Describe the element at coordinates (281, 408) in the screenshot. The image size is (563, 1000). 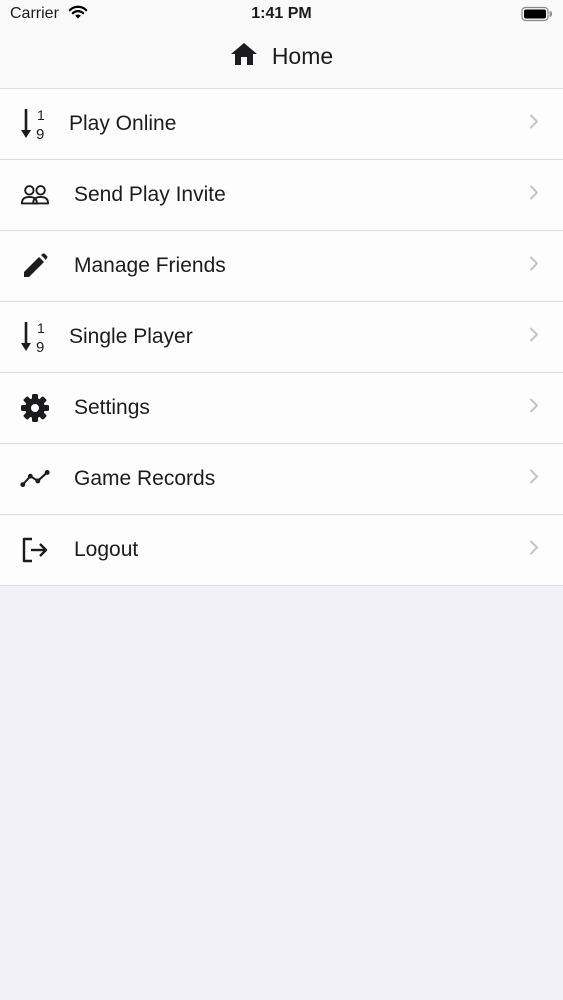
I see `menu-item-settings: Settings` at that location.